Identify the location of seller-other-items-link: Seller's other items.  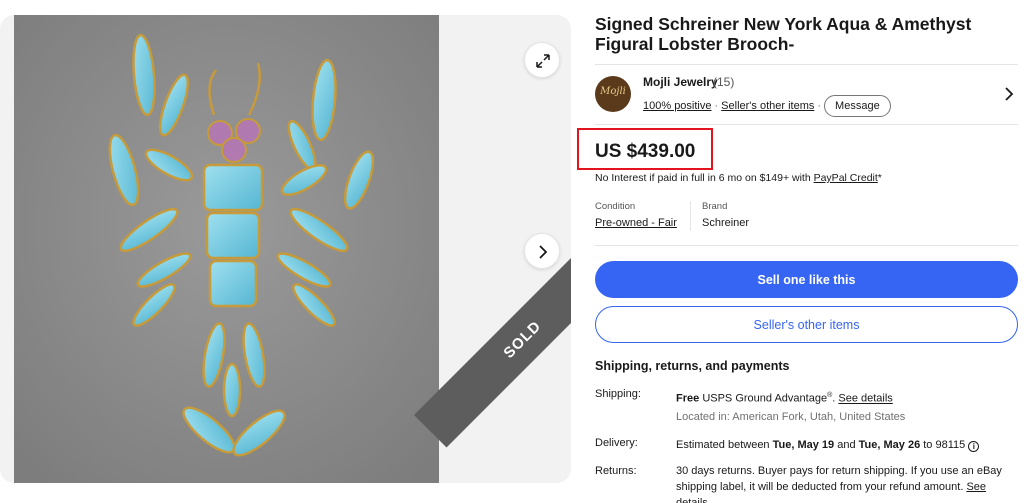
(767, 106).